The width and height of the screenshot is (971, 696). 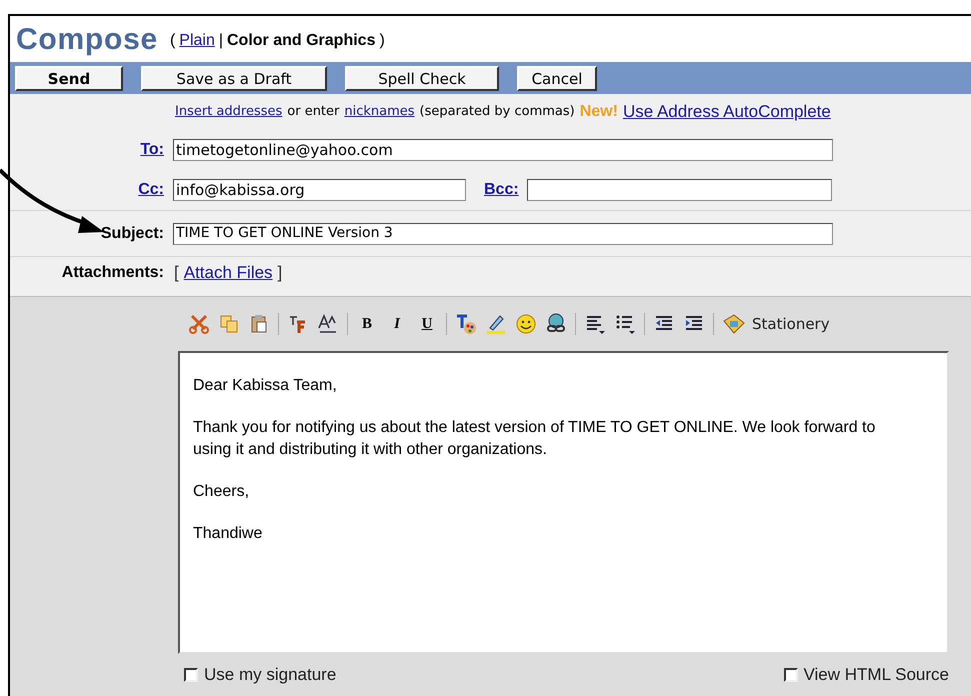 What do you see at coordinates (69, 78) in the screenshot?
I see `toolbar-button: Send` at bounding box center [69, 78].